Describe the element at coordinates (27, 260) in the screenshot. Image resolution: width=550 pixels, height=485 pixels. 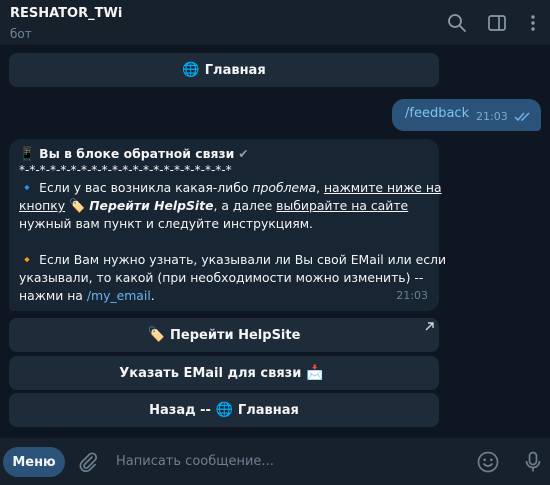
I see `orange-diamond-icon: 🔸` at that location.